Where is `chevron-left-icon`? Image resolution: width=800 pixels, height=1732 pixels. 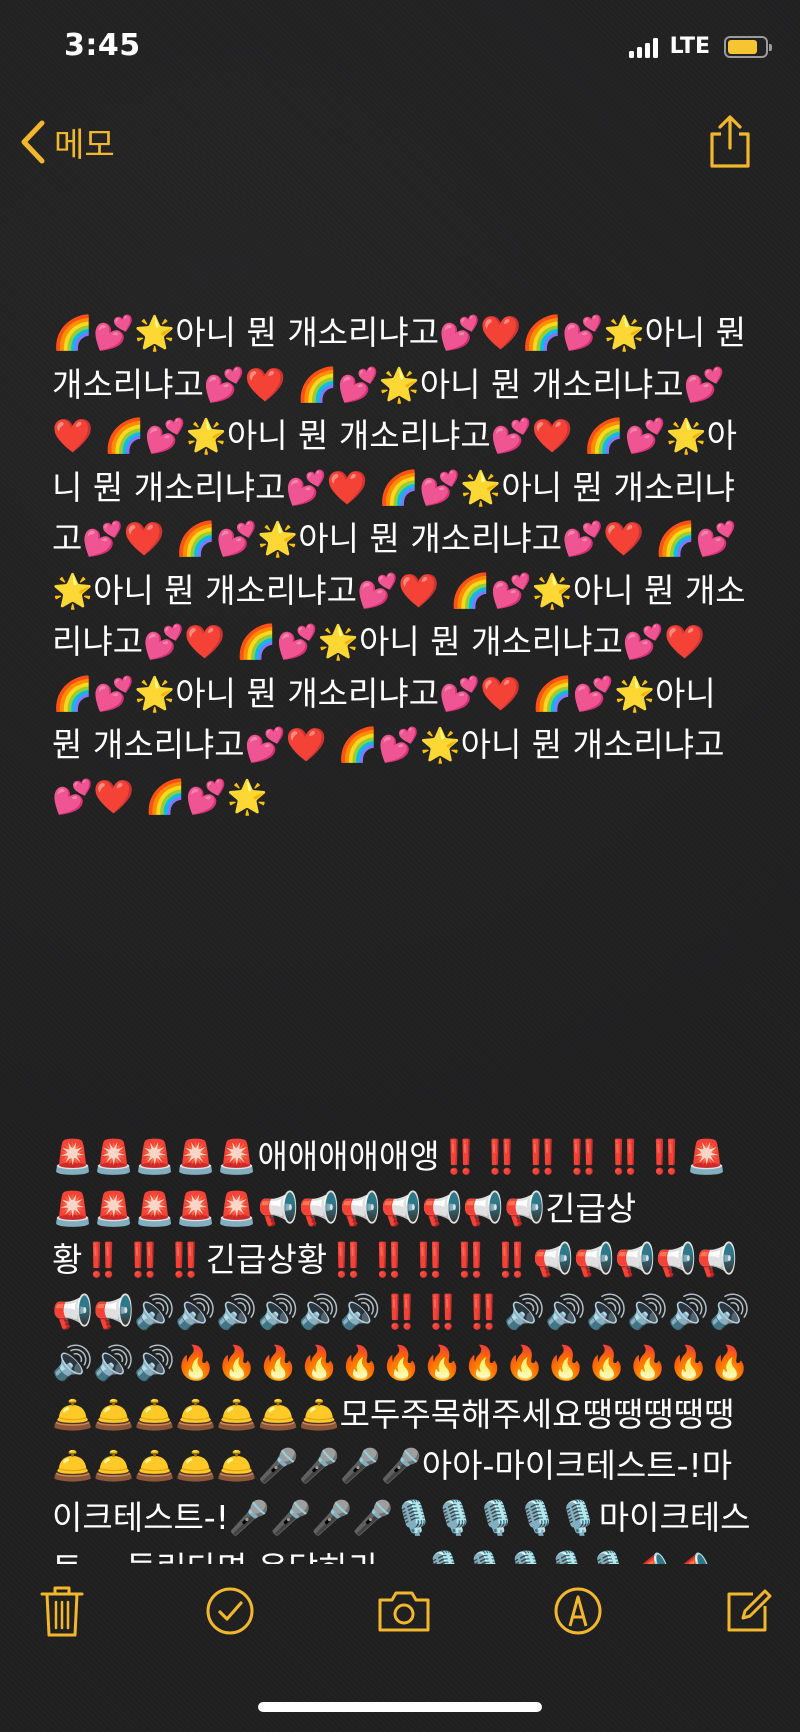 chevron-left-icon is located at coordinates (33, 142).